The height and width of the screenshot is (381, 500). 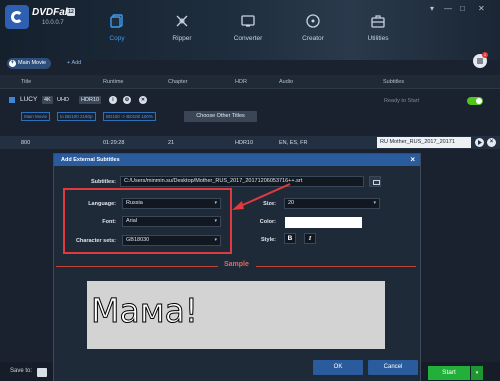 What do you see at coordinates (220, 116) in the screenshot?
I see `choose-other-titles-button: Choose Other Titles` at bounding box center [220, 116].